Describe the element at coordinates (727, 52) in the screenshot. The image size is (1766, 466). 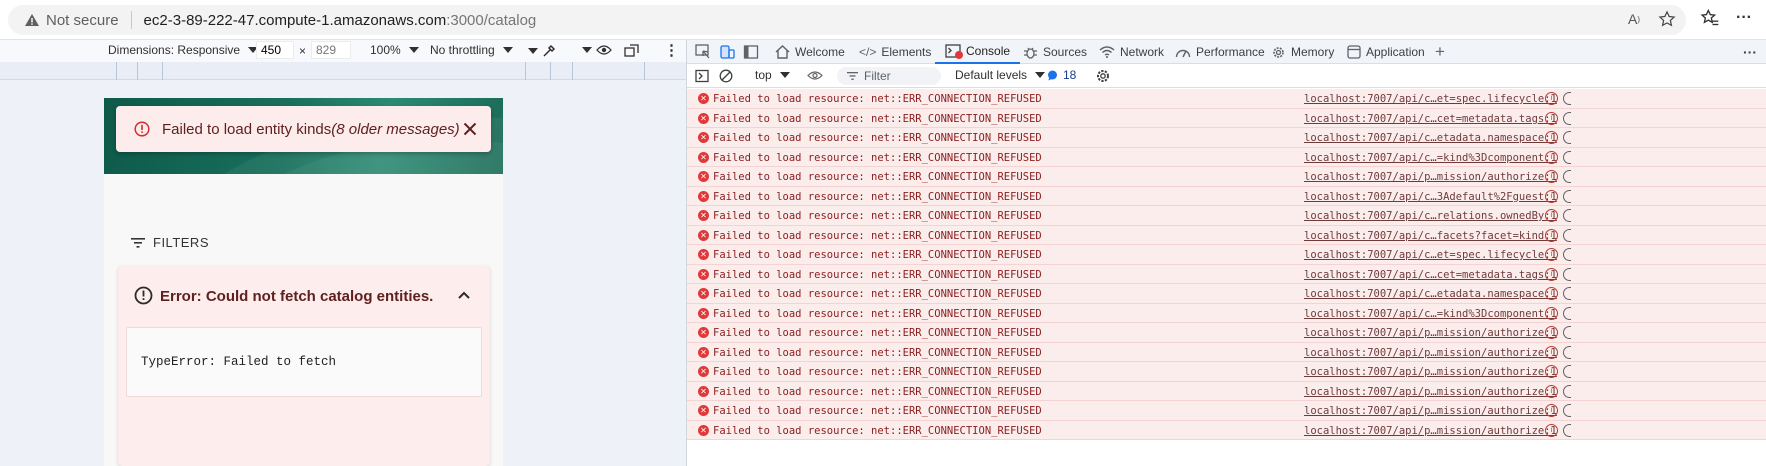
I see `device-toggle-icon` at that location.